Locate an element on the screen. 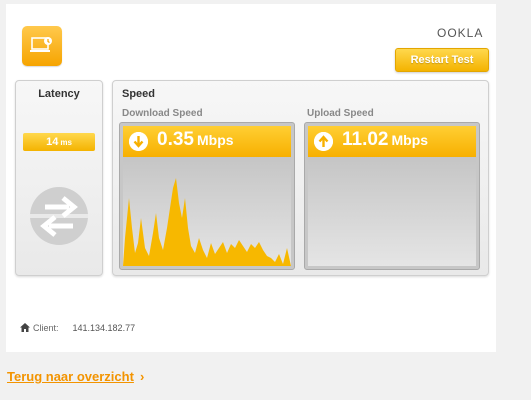 This screenshot has height=400, width=531. client-label: Client: is located at coordinates (46, 328).